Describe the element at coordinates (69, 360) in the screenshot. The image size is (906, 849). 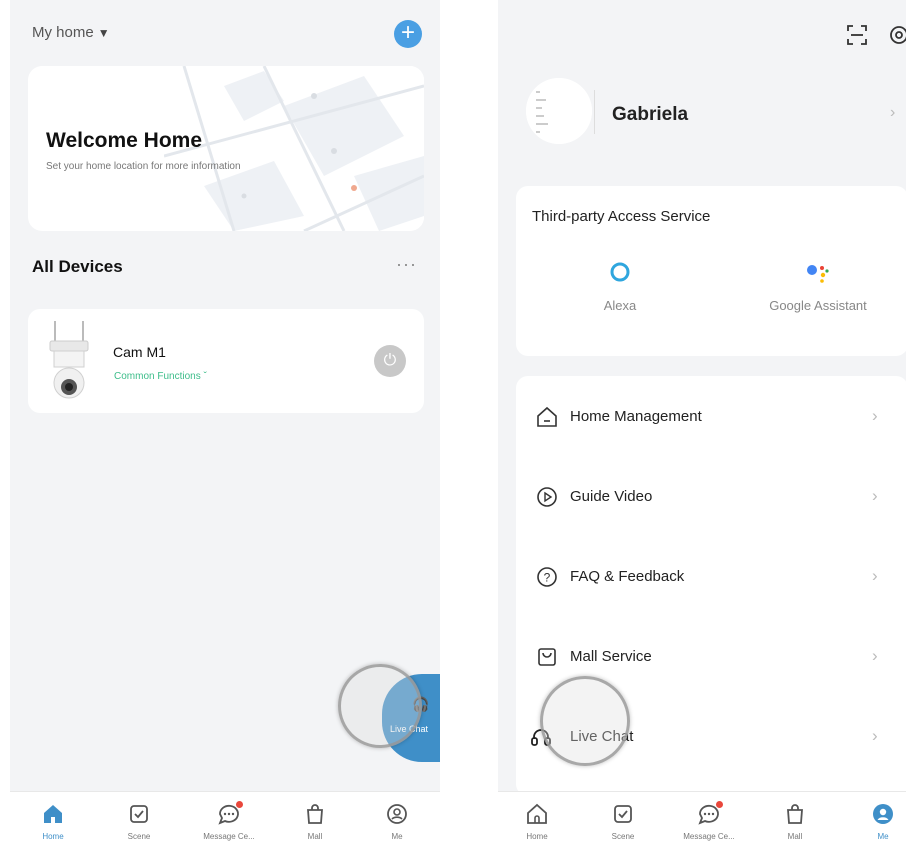
I see `camera-device-icon` at that location.